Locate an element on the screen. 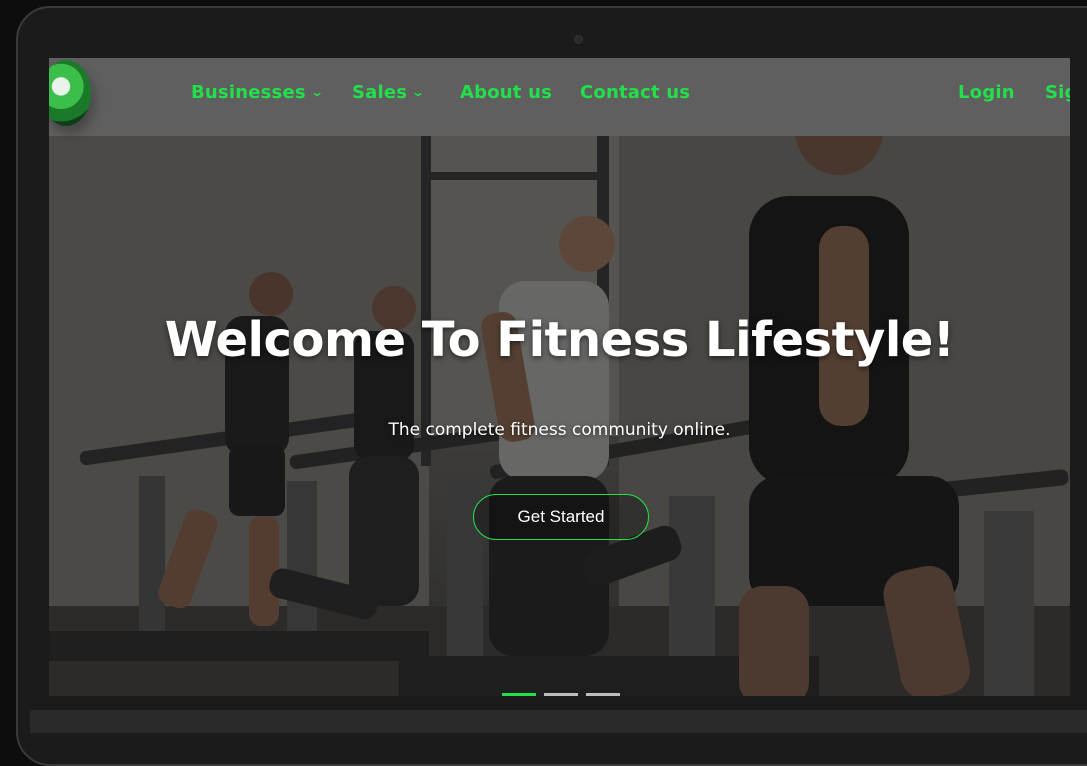 The height and width of the screenshot is (766, 1087). hero-subtitle: The complete fitness community online. is located at coordinates (559, 430).